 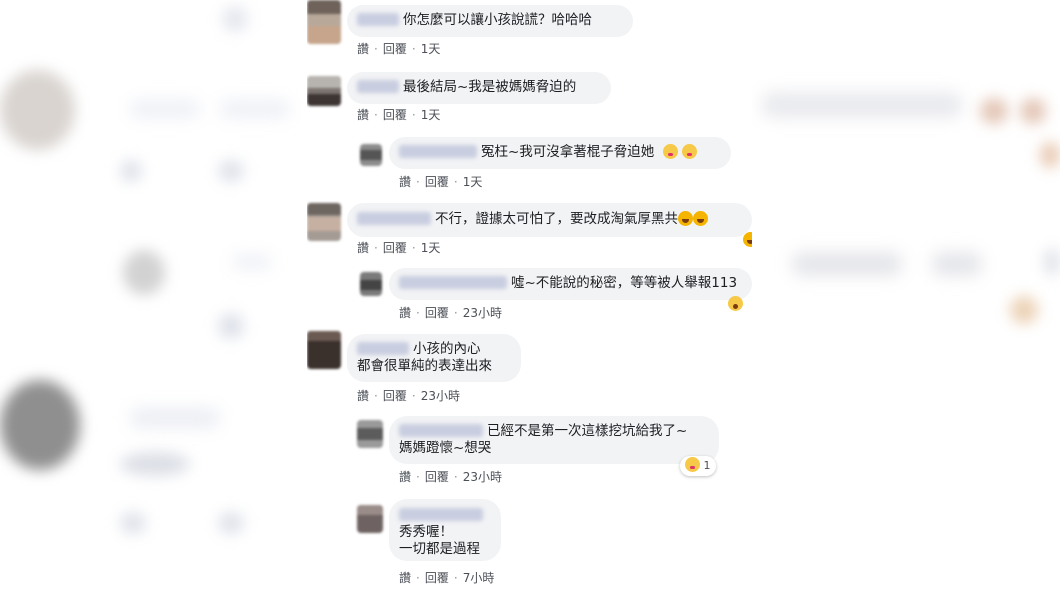 I want to click on reply-bubble: 秀秀喔！ 一切都是過程, so click(x=445, y=530).